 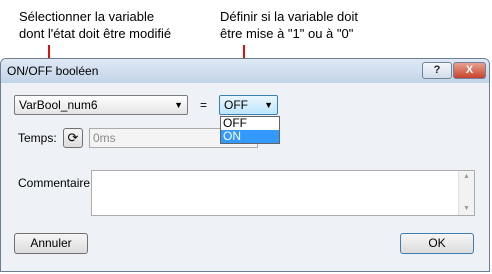 I want to click on variable-value: VarBool_num6, so click(x=58, y=105).